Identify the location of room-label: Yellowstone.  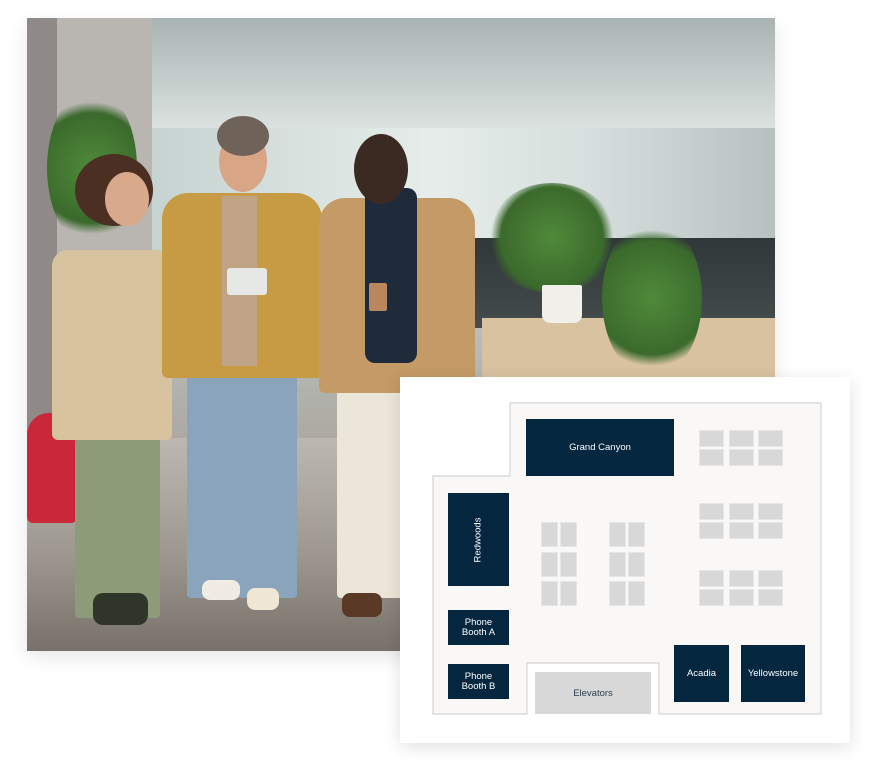
(773, 673).